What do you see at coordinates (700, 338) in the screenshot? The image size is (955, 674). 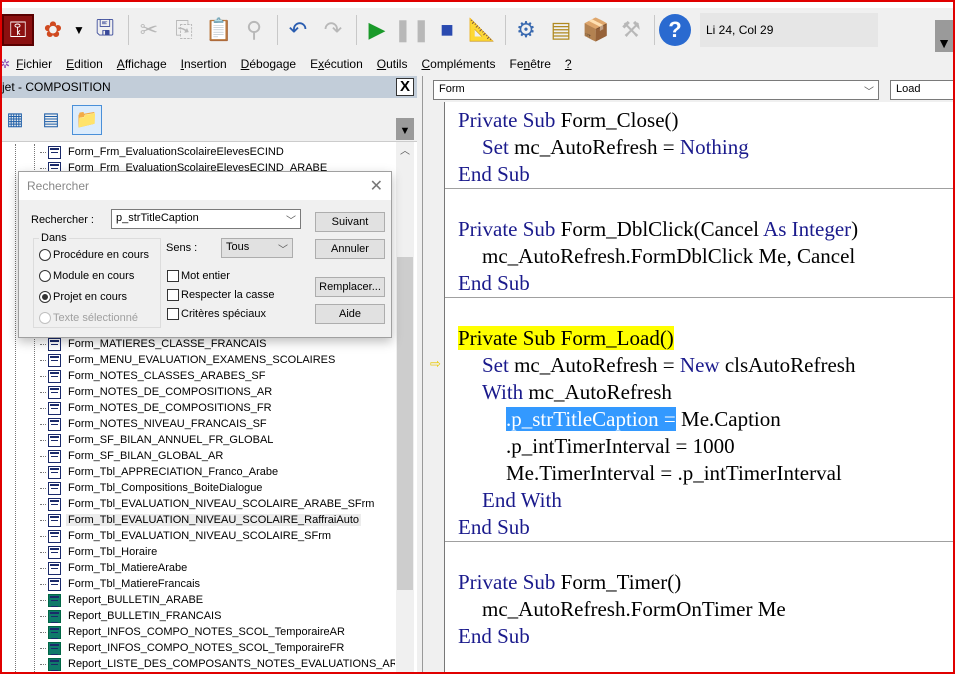 I see `code-line: Private Sub Form_Load()` at bounding box center [700, 338].